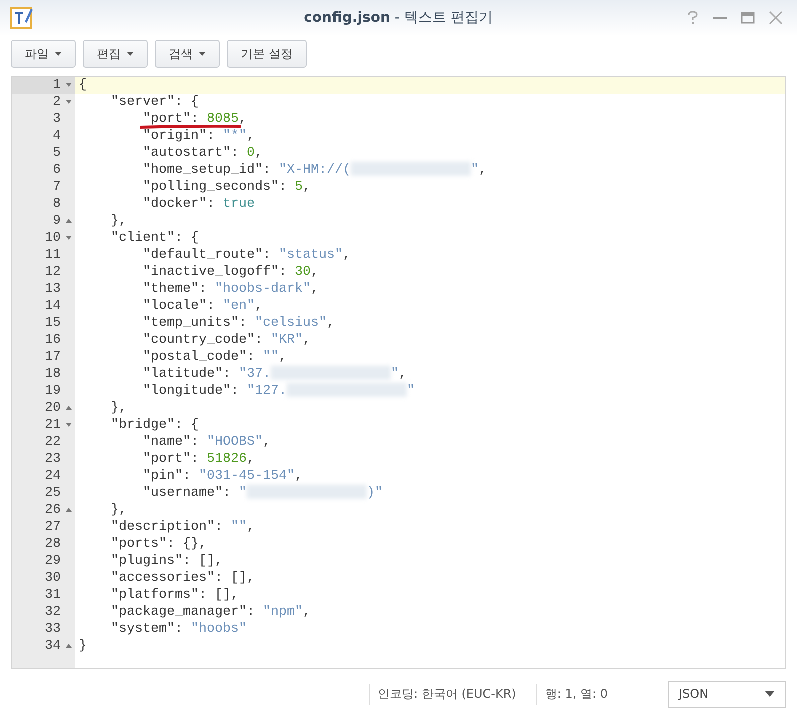 The height and width of the screenshot is (719, 797). Describe the element at coordinates (53, 306) in the screenshot. I see `line-number: 14` at that location.